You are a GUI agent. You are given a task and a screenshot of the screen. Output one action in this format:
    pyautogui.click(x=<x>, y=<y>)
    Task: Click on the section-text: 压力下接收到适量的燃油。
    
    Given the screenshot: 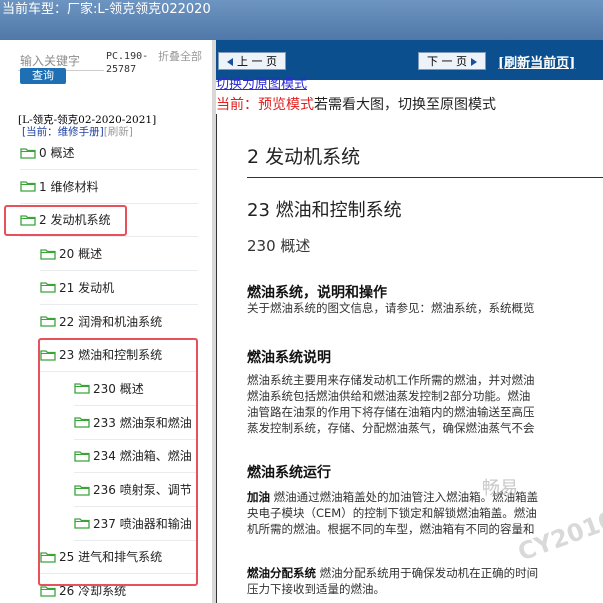 What is the action you would take?
    pyautogui.click(x=425, y=589)
    